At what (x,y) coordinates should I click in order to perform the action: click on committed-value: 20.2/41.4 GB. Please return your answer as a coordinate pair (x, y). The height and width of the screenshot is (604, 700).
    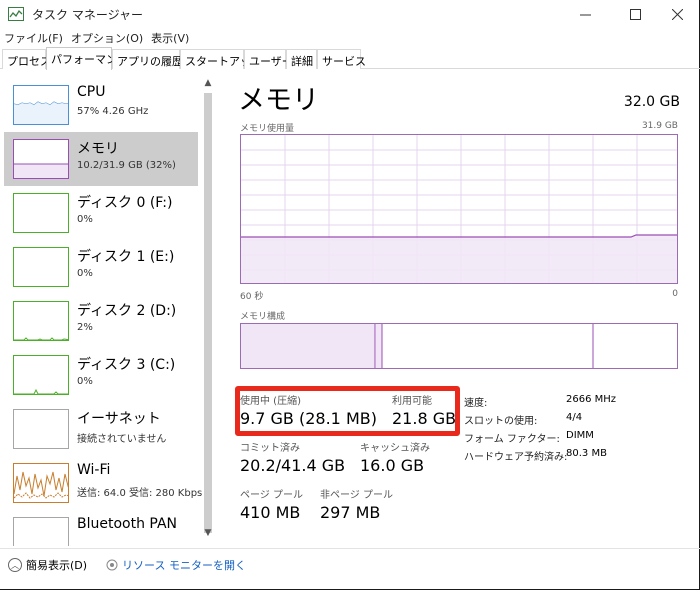
    Looking at the image, I should click on (293, 465).